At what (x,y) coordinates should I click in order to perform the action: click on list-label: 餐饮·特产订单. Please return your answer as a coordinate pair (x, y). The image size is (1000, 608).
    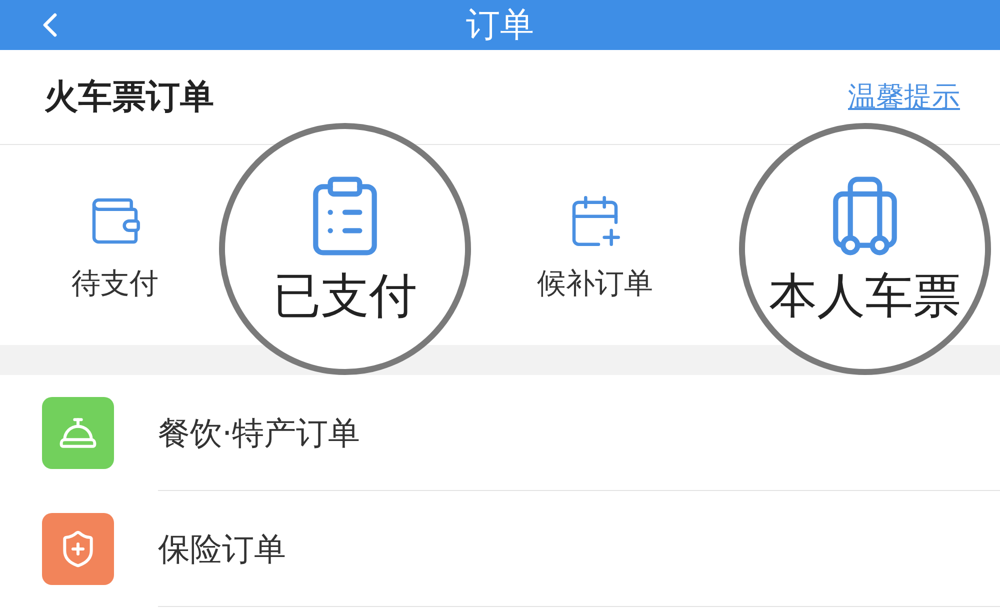
    Looking at the image, I should click on (259, 433).